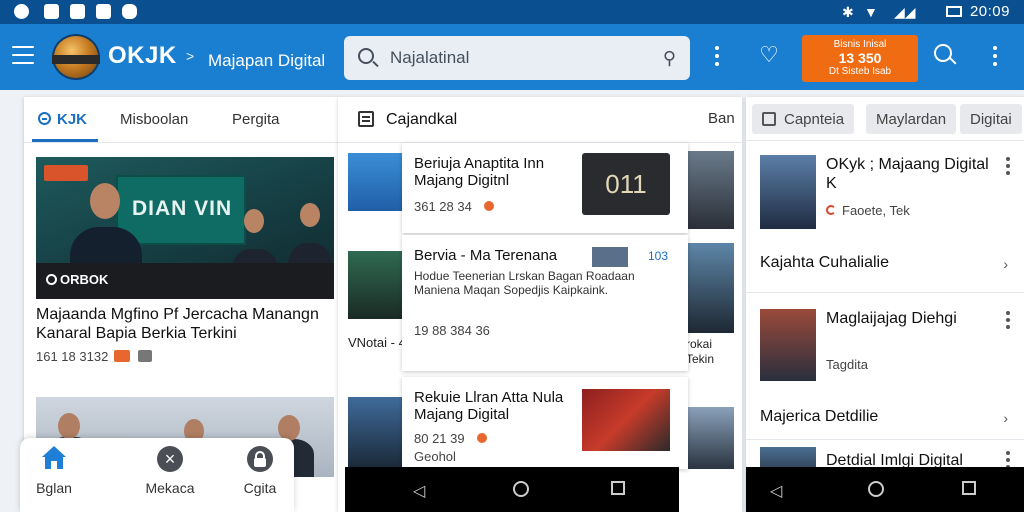  Describe the element at coordinates (910, 318) in the screenshot. I see `article-title: Maglaijajag Diehgi` at that location.